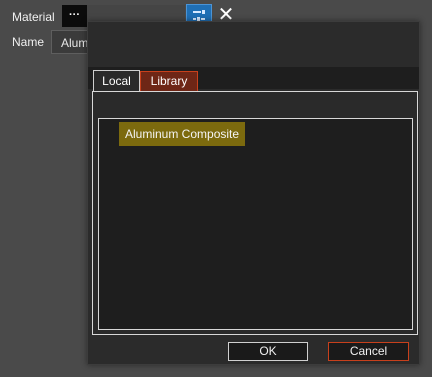  I want to click on list-item: Aluminum Composite, so click(182, 134).